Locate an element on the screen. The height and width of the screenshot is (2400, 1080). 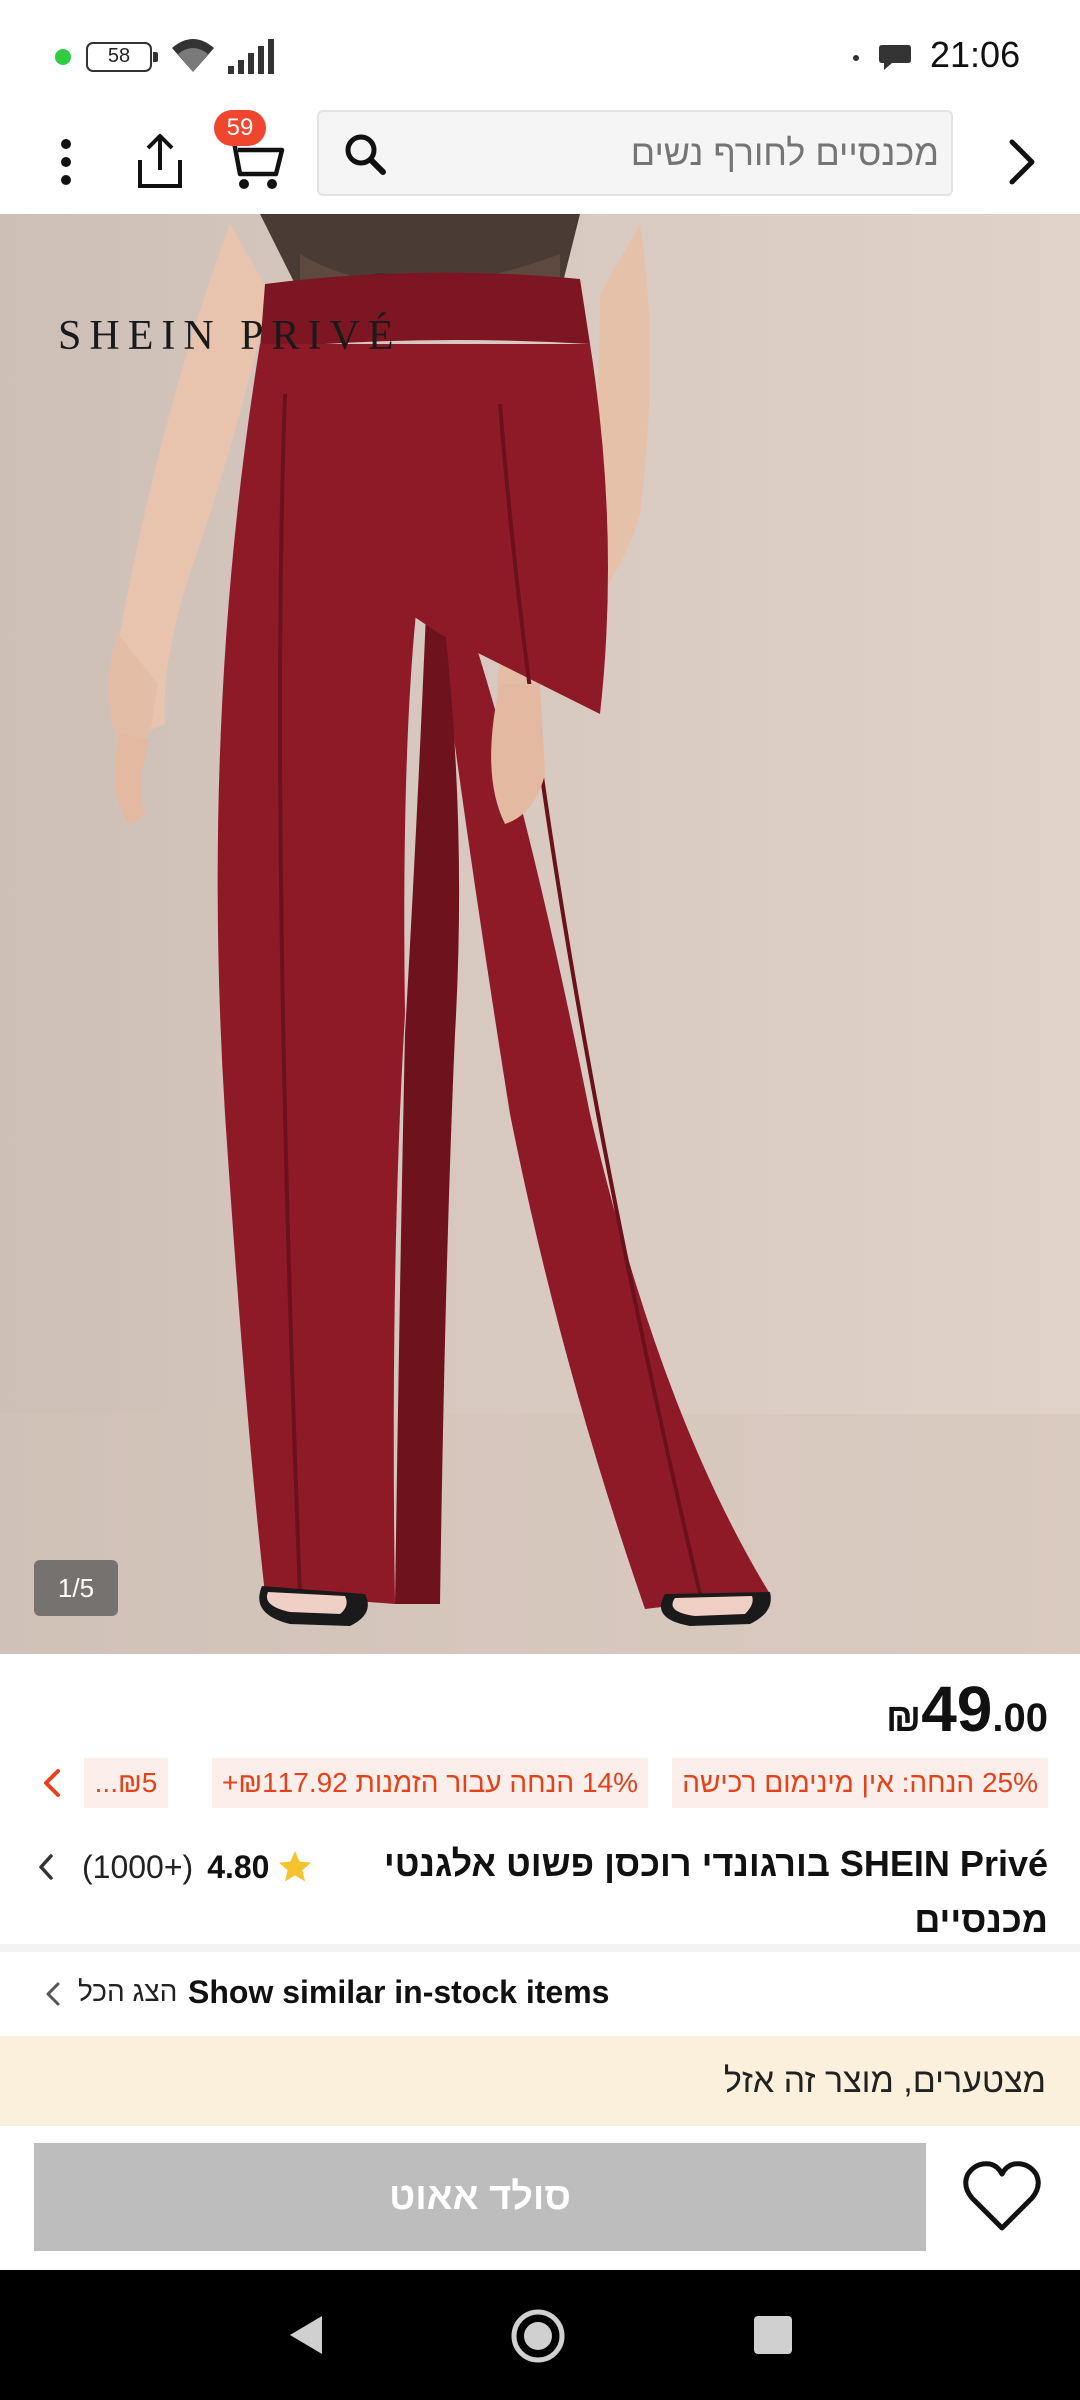
star-icon is located at coordinates (295, 1866).